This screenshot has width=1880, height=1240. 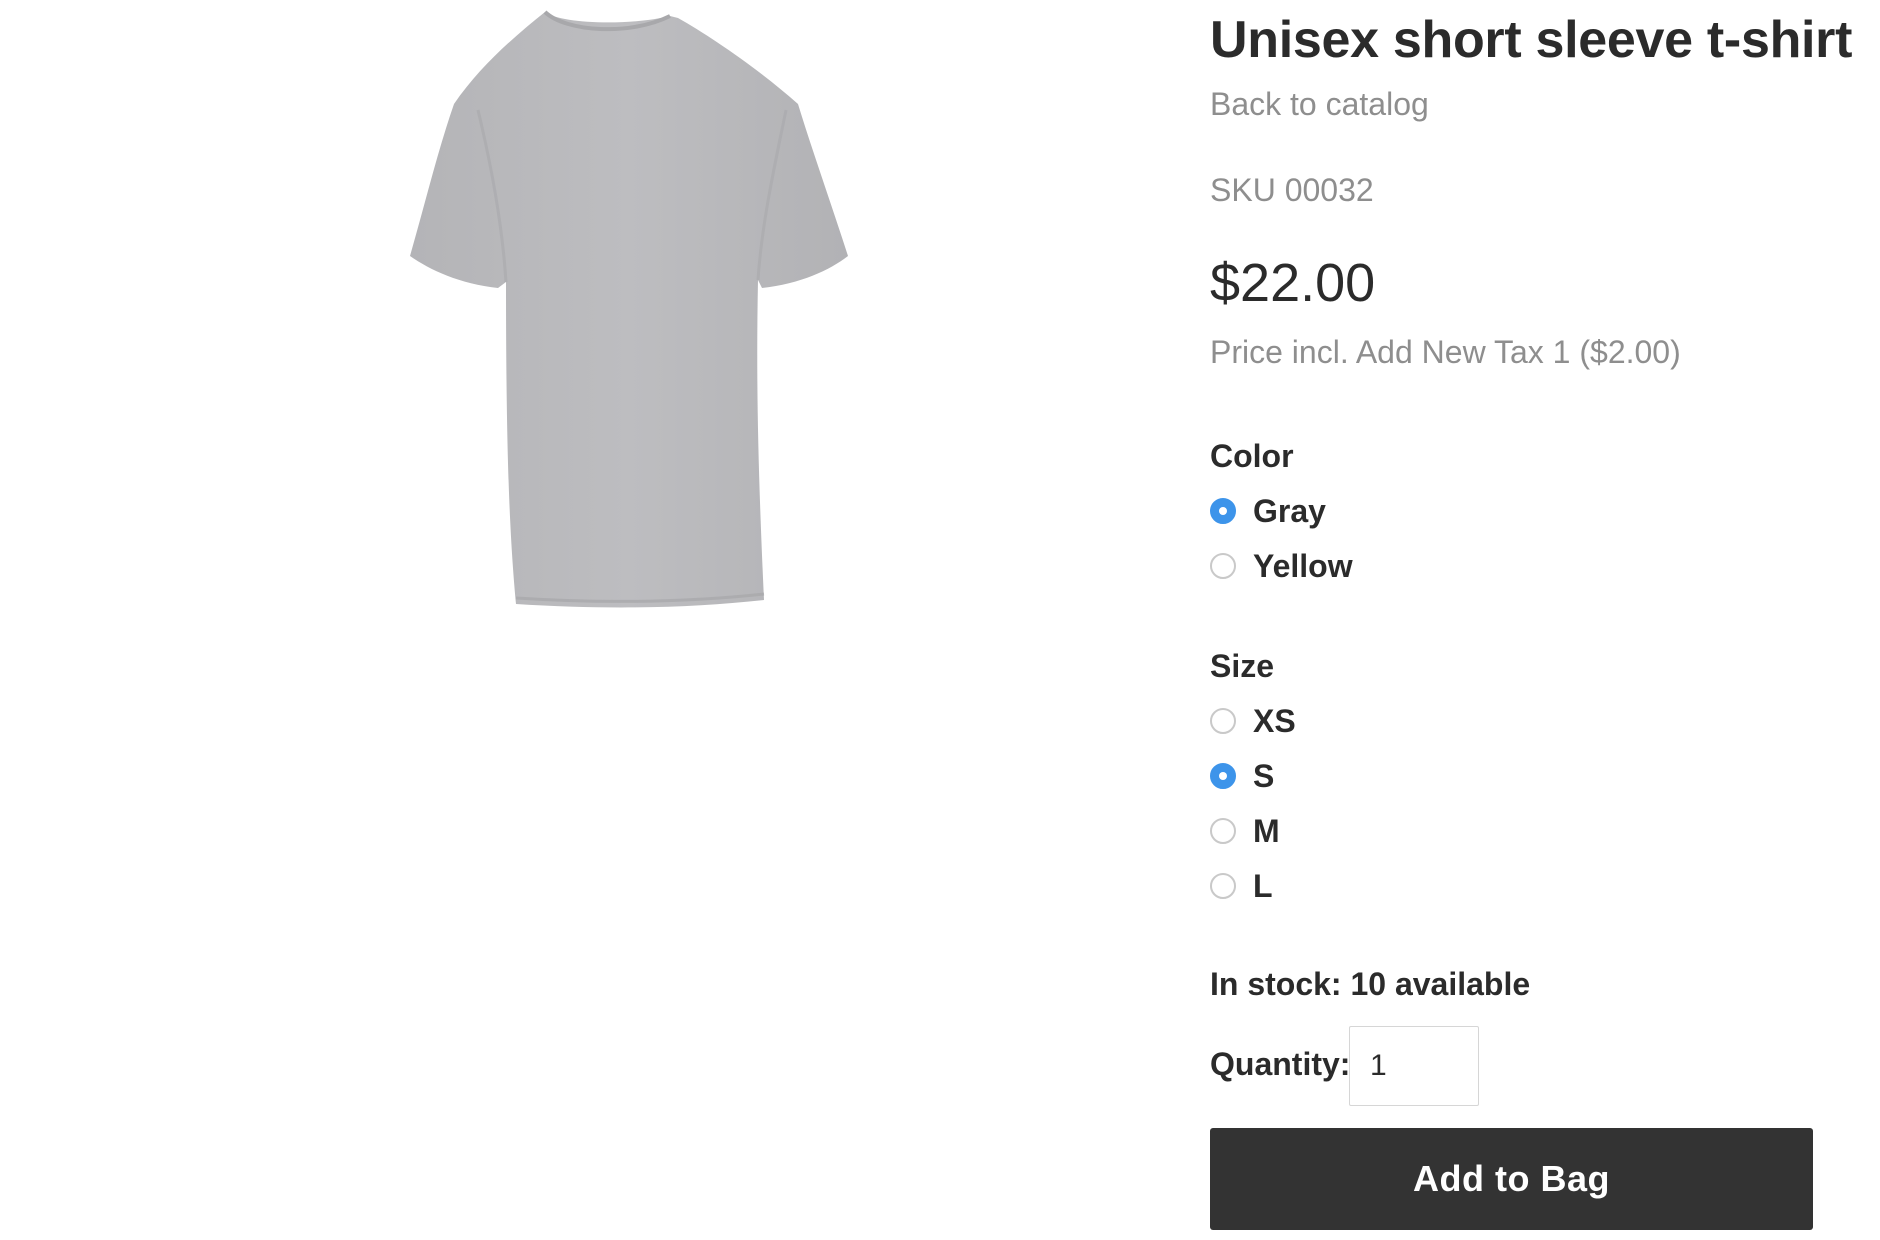 I want to click on stock-status: In stock: 10 available, so click(x=1370, y=984).